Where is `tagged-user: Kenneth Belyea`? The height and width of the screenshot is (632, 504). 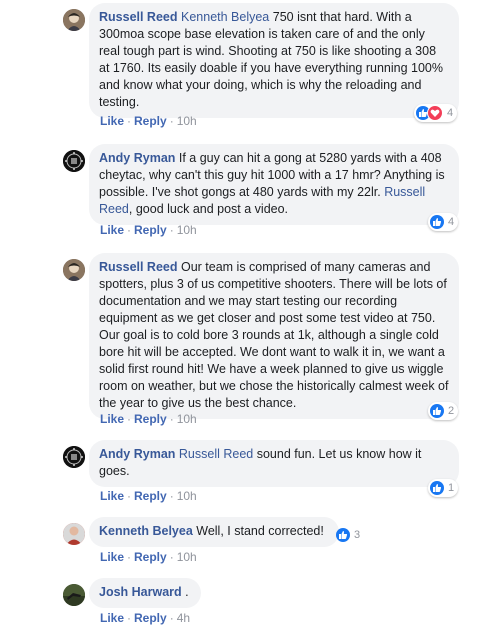
tagged-user: Kenneth Belyea is located at coordinates (225, 17).